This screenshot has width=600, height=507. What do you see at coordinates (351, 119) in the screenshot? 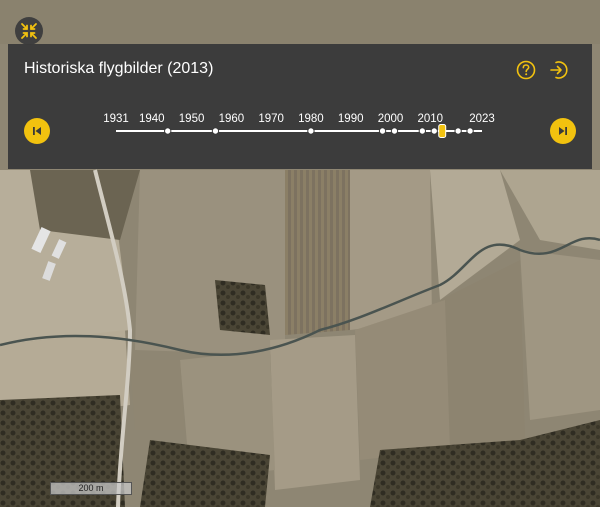
I see `timeline-year-label: 1990` at bounding box center [351, 119].